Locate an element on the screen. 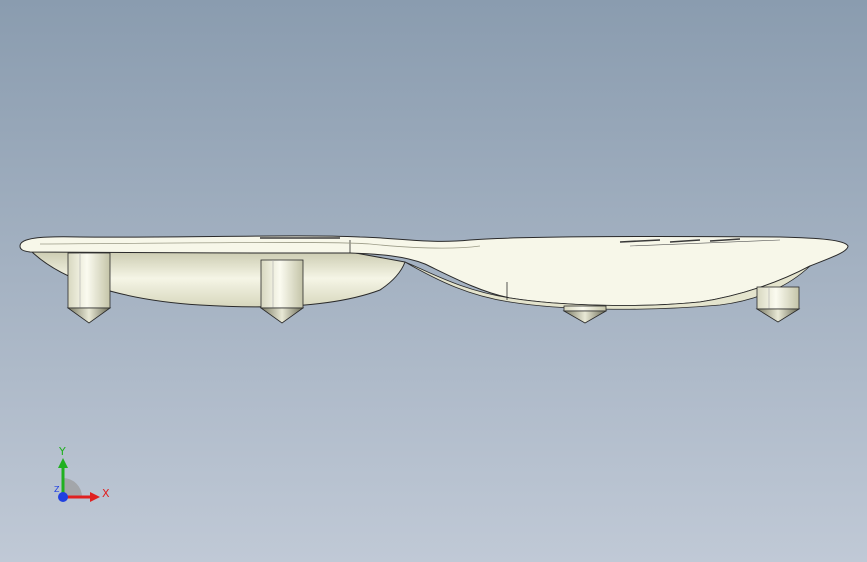 The image size is (867, 562). x-axis-arrow-icon is located at coordinates (95, 497).